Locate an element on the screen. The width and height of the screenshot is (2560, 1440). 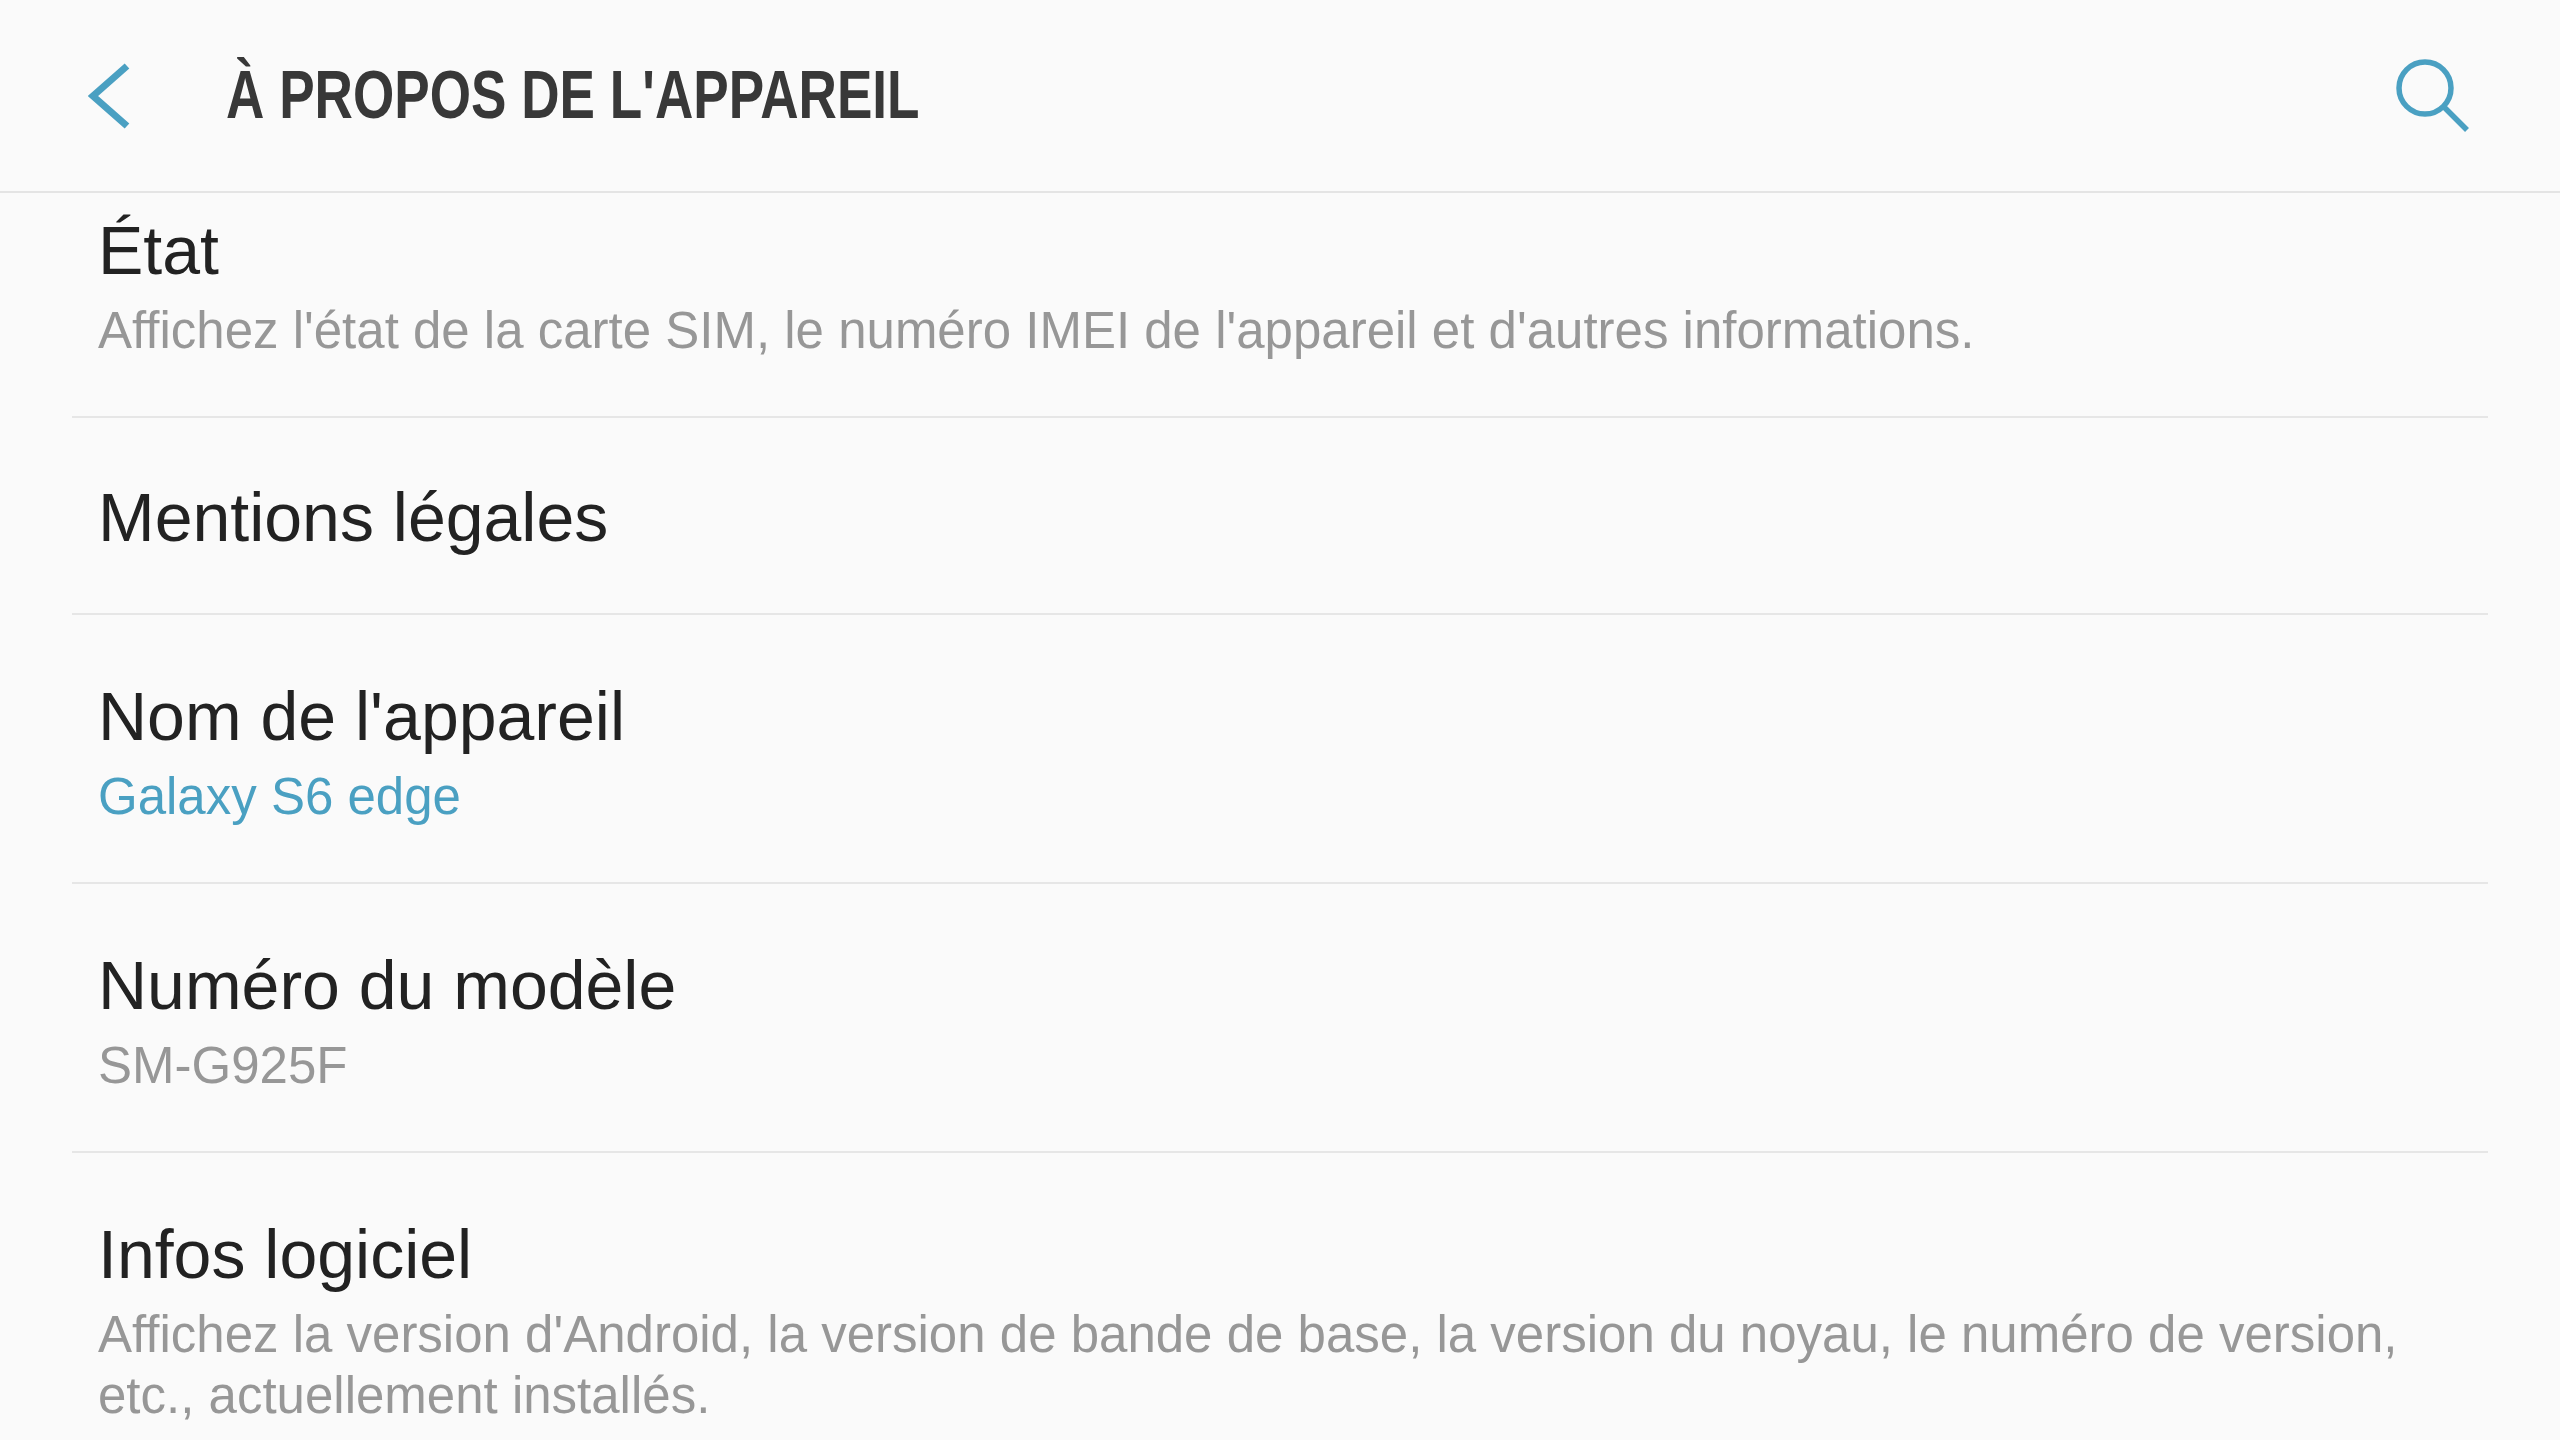
item-title: Mentions légales is located at coordinates (353, 517).